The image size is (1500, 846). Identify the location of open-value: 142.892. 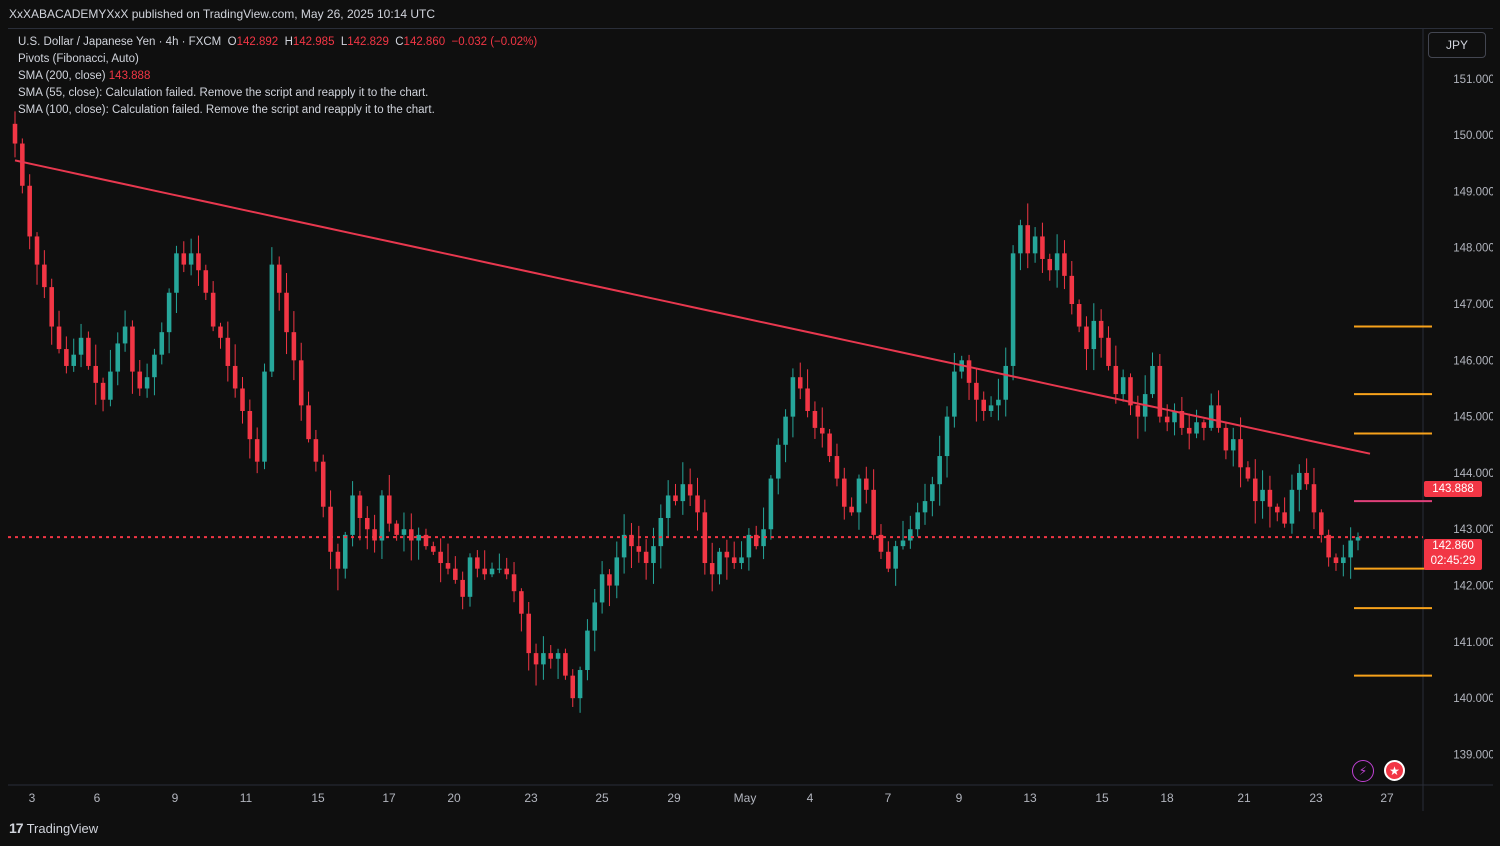
(257, 42).